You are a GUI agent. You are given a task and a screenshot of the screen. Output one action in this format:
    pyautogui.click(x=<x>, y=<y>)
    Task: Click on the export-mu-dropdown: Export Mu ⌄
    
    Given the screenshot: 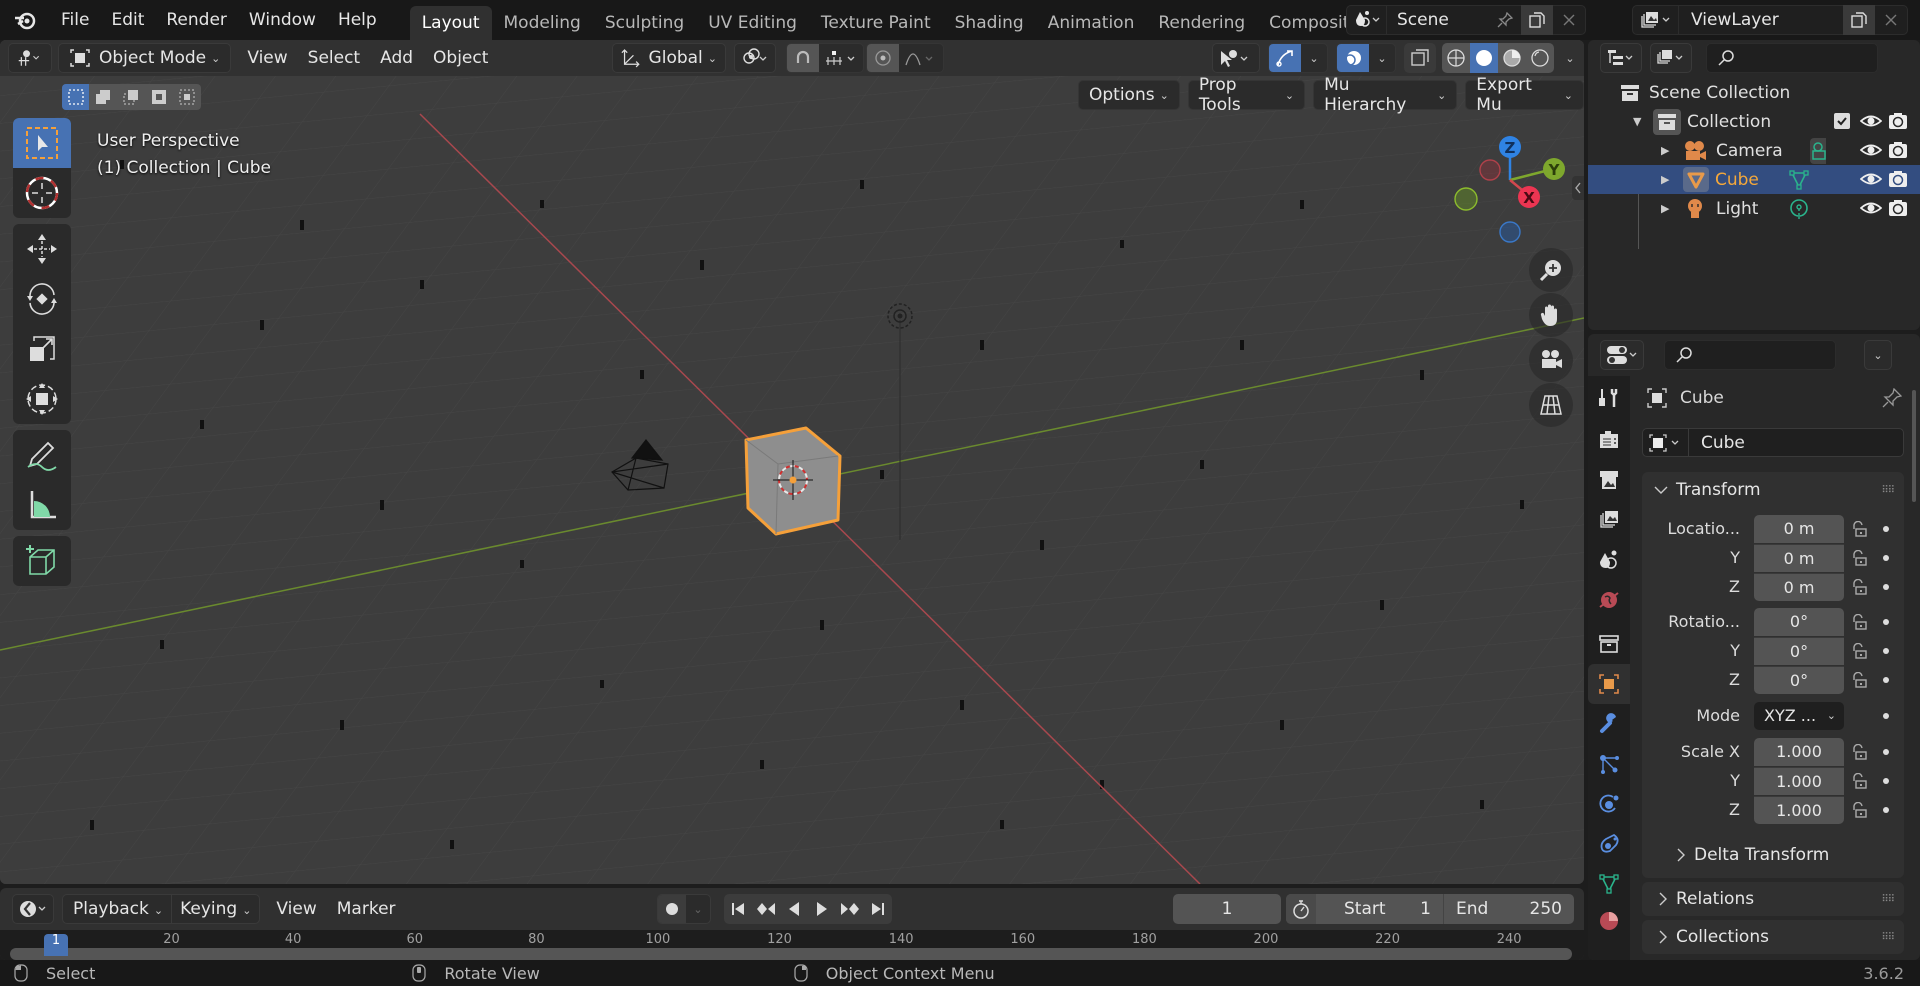 What is the action you would take?
    pyautogui.click(x=1524, y=95)
    